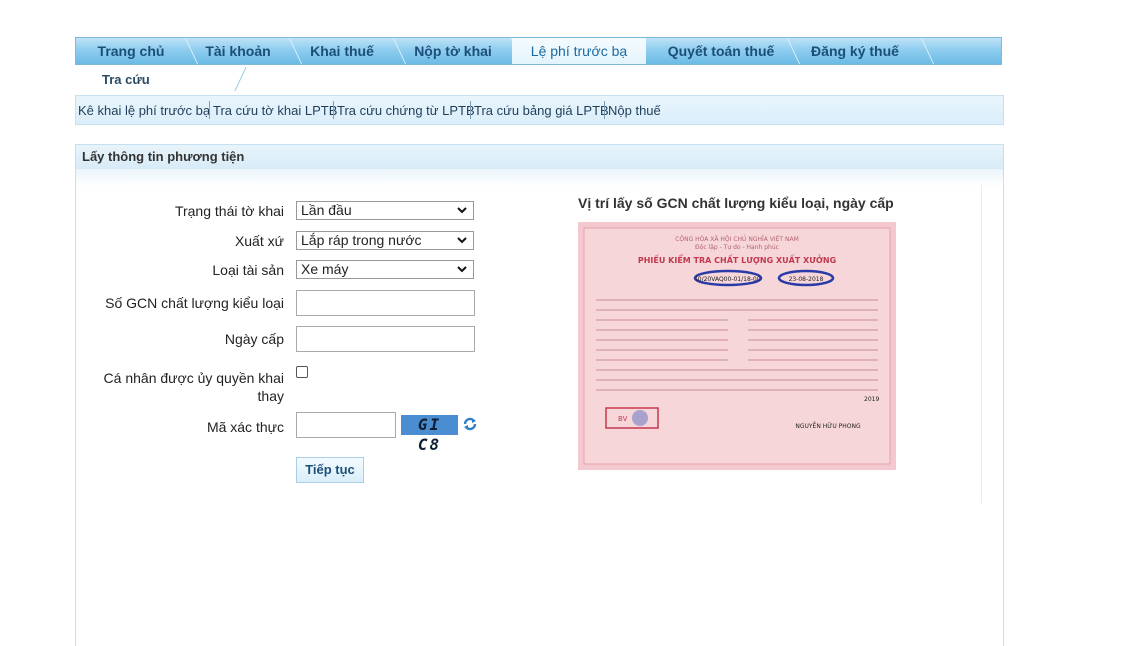  I want to click on origin-select-value: Lắp ráp trong nước, so click(361, 240).